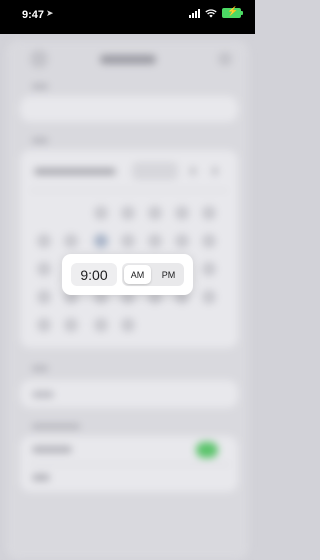 The height and width of the screenshot is (560, 320). What do you see at coordinates (193, 171) in the screenshot?
I see `background-chevron-left-icon` at bounding box center [193, 171].